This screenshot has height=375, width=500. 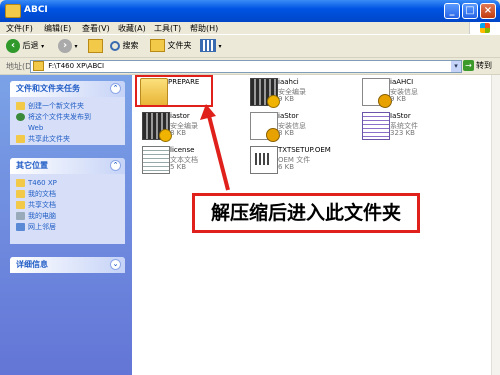 I want to click on annotation-callout: 解压缩后进入此文件夹, so click(x=306, y=213).